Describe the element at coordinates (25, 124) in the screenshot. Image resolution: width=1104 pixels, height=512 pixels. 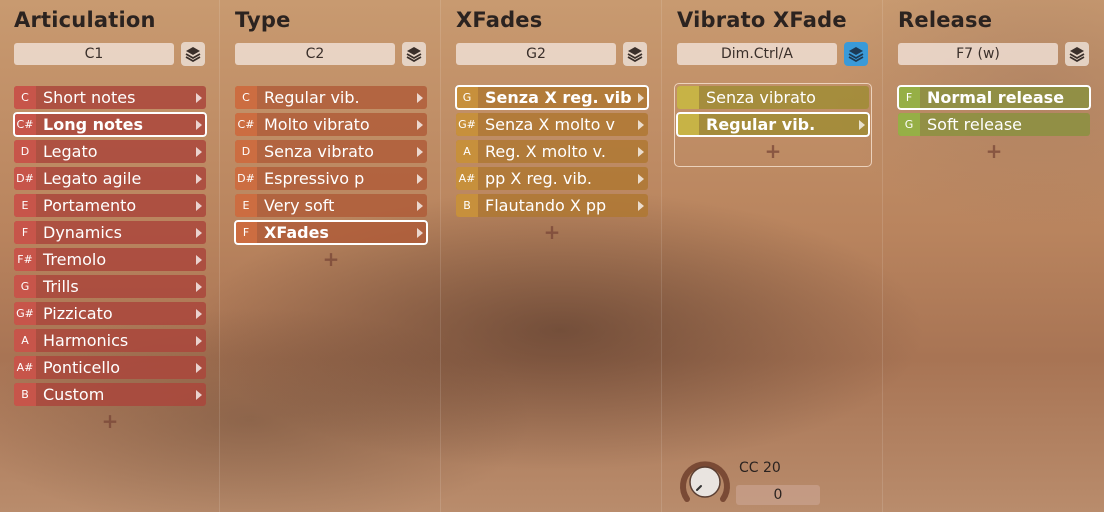
I see `key-badge: C#` at that location.